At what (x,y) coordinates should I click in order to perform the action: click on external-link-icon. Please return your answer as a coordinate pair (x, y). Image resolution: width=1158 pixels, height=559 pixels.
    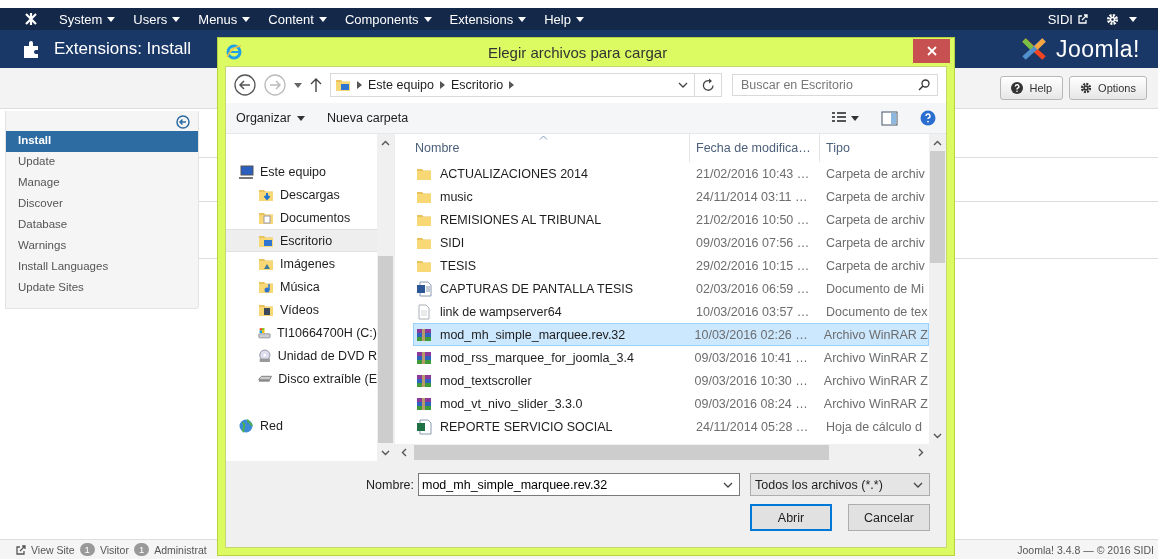
    Looking at the image, I should click on (1083, 19).